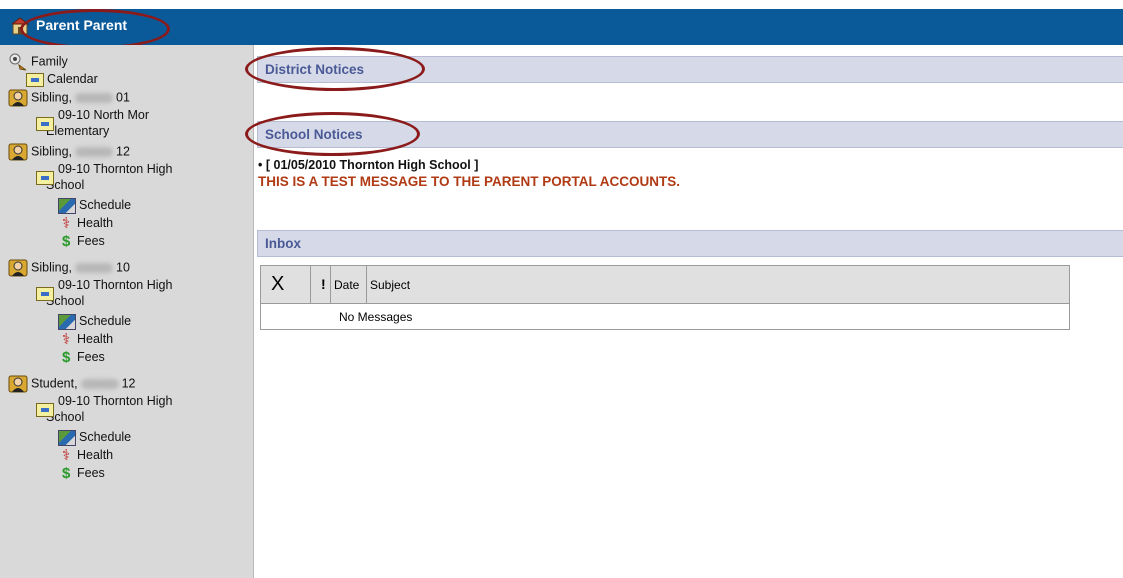 The height and width of the screenshot is (578, 1123). What do you see at coordinates (561, 4) in the screenshot?
I see `top-strip` at bounding box center [561, 4].